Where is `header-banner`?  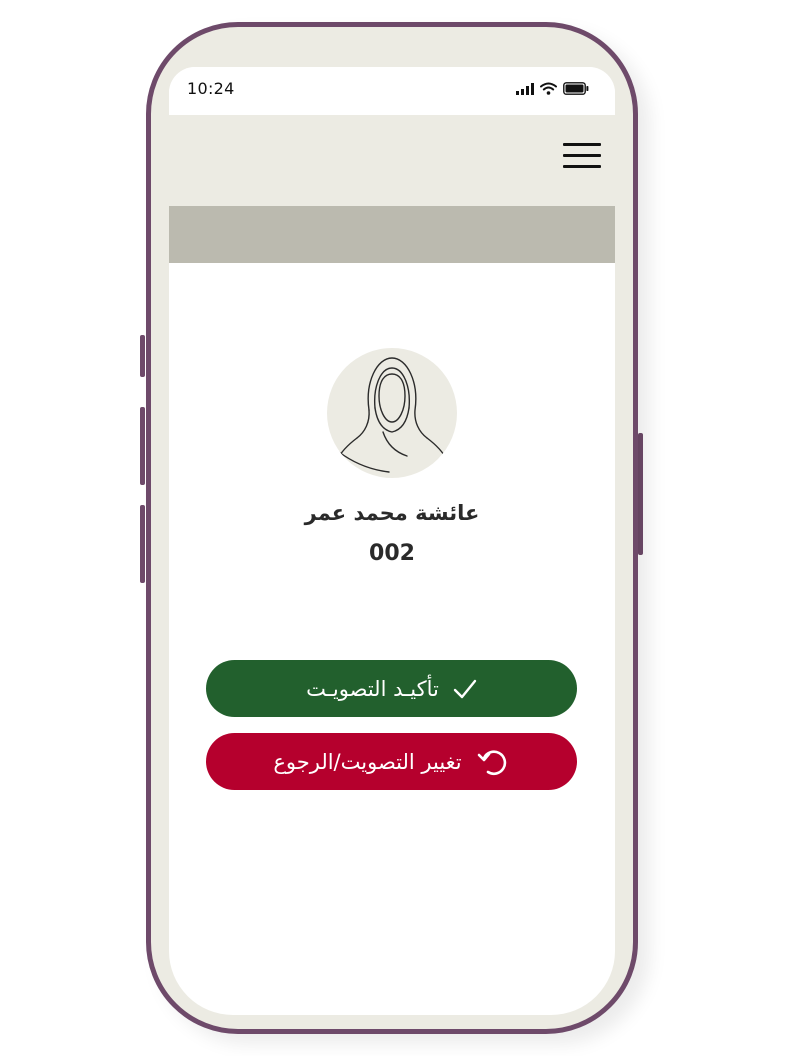 header-banner is located at coordinates (392, 234).